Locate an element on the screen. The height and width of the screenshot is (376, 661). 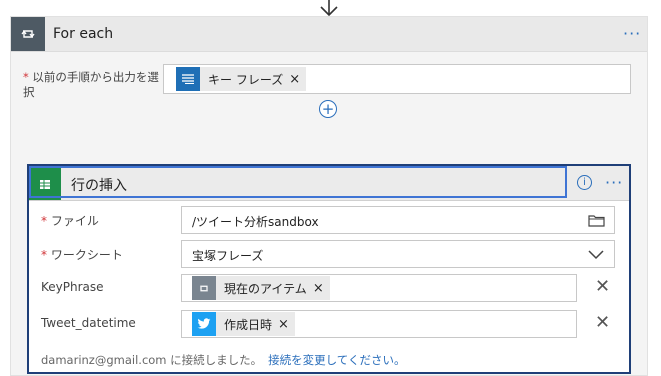
foreach-title: For each is located at coordinates (83, 34).